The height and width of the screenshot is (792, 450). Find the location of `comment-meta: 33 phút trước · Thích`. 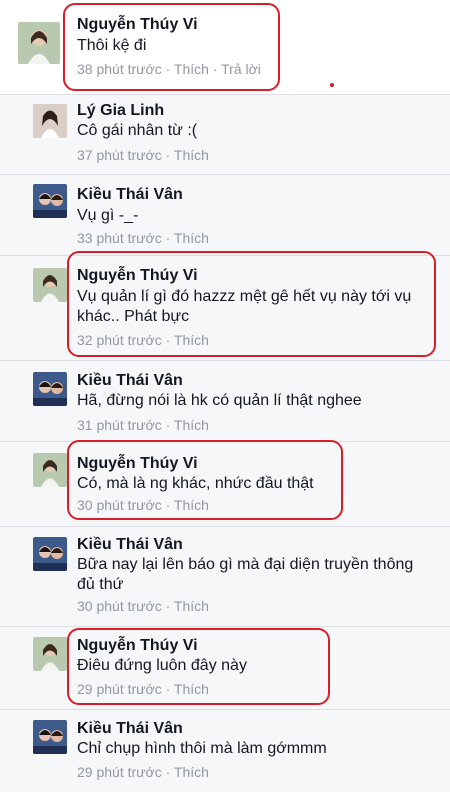

comment-meta: 33 phút trước · Thích is located at coordinates (143, 238).